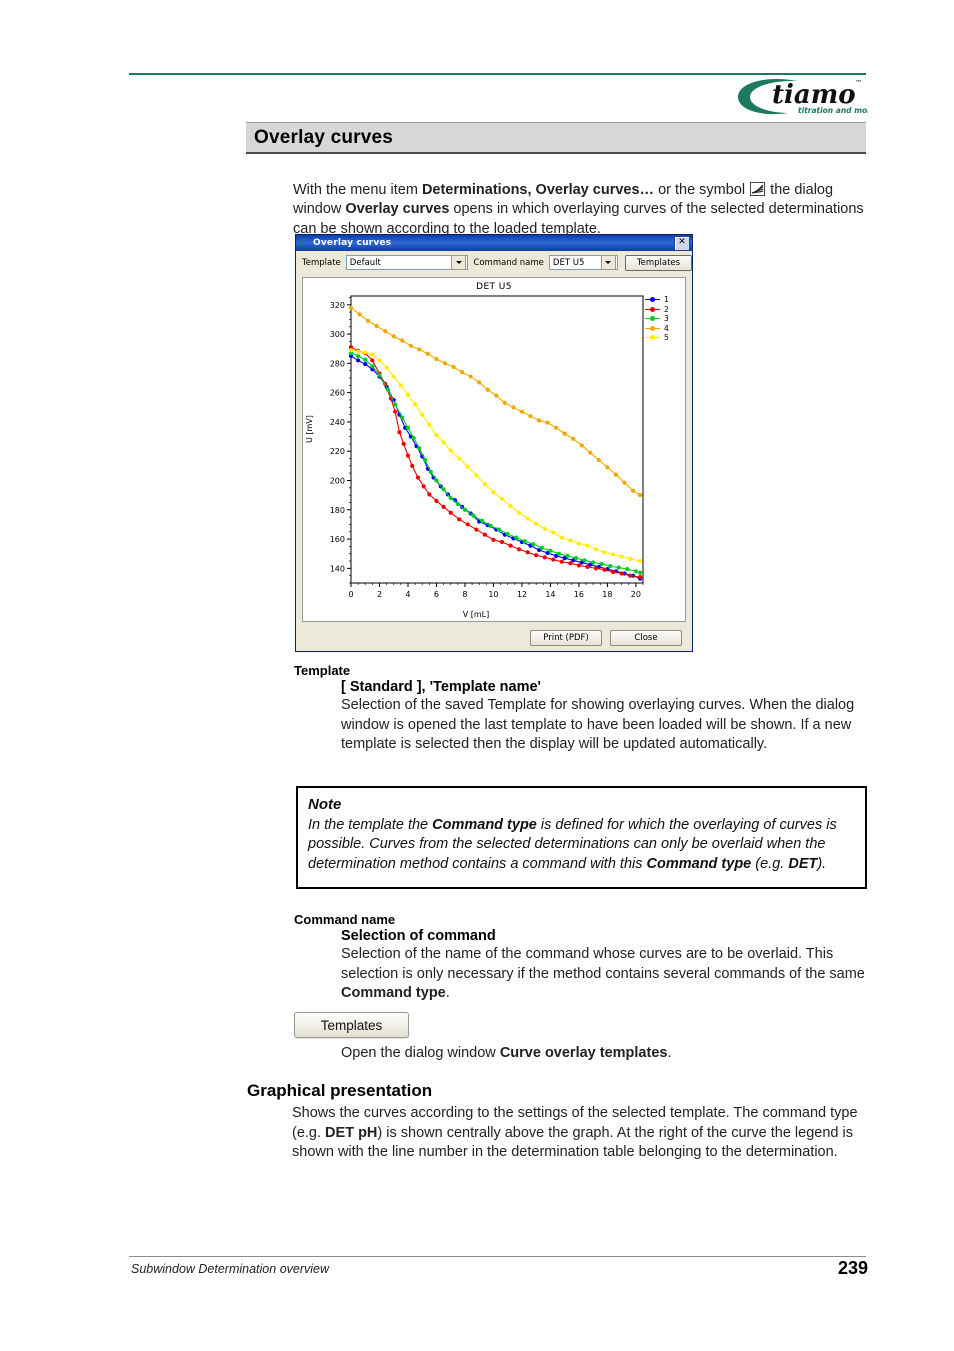  Describe the element at coordinates (340, 1090) in the screenshot. I see `section-heading-graphical-presentation: Graphical presentation` at that location.